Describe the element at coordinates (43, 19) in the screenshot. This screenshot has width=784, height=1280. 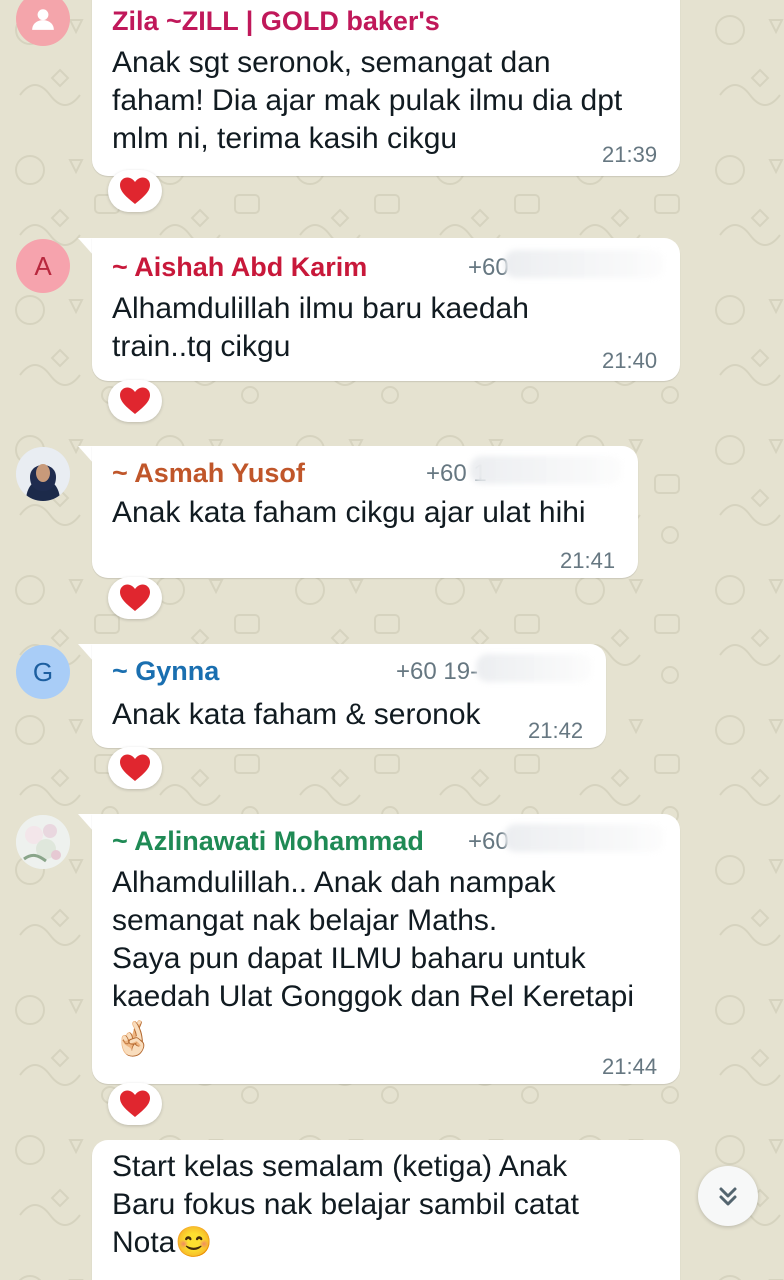
I see `default-person-icon` at that location.